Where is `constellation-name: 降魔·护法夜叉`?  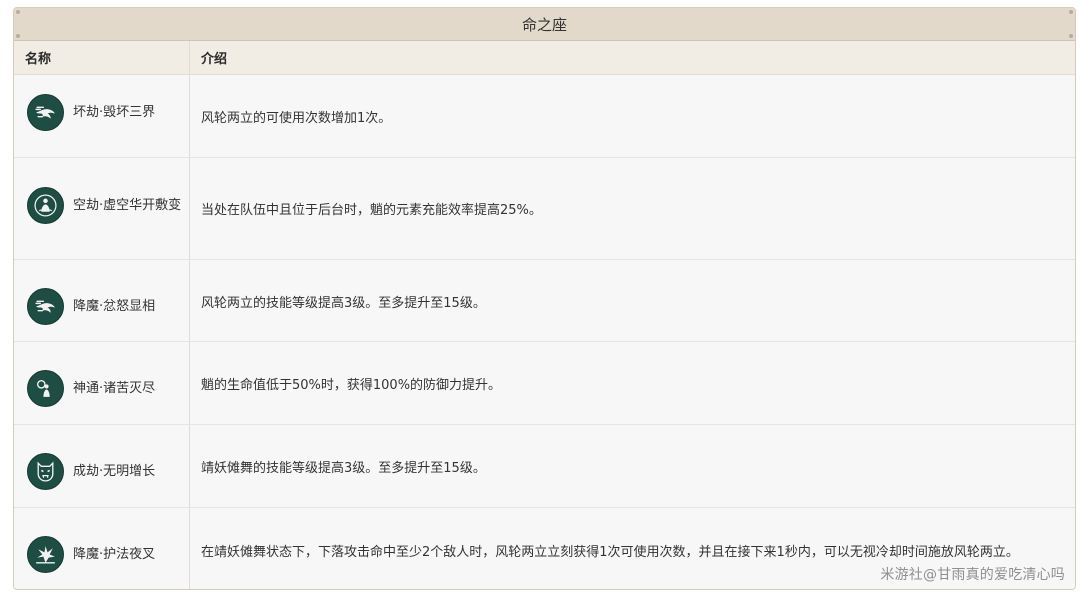
constellation-name: 降魔·护法夜叉 is located at coordinates (114, 554).